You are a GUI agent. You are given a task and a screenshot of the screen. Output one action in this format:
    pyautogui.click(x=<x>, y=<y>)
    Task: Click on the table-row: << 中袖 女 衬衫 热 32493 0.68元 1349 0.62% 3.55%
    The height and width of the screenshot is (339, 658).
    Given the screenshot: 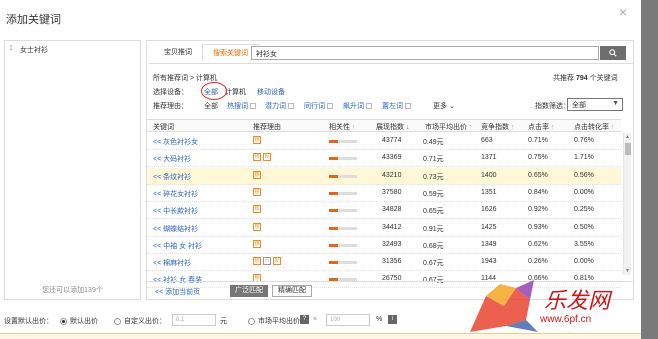 What is the action you would take?
    pyautogui.click(x=384, y=245)
    